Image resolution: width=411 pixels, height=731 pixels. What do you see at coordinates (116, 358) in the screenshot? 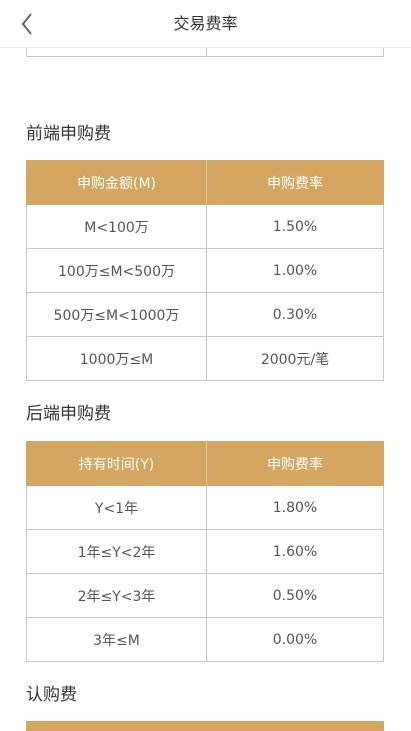
I see `table-cell: 1000万≤M` at bounding box center [116, 358].